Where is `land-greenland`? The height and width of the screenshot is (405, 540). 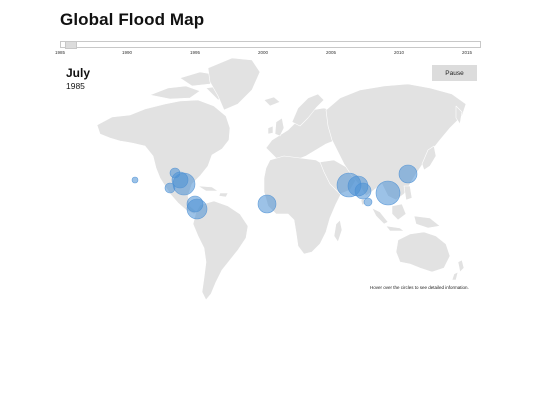 land-greenland is located at coordinates (234, 84).